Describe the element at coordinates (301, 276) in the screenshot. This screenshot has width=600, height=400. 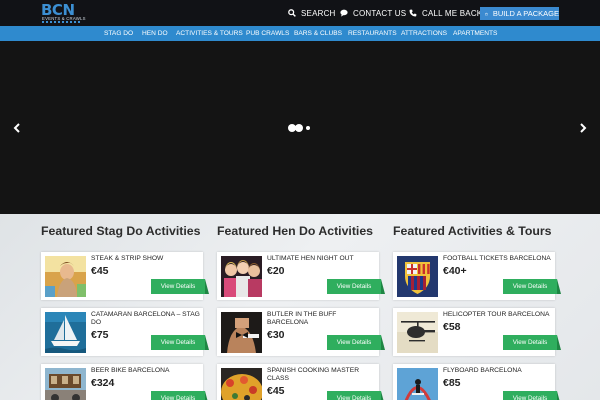
I see `card-ultimate-hen-night-out: ULTIMATE HEN NIGHT OUT €20 View Details` at that location.